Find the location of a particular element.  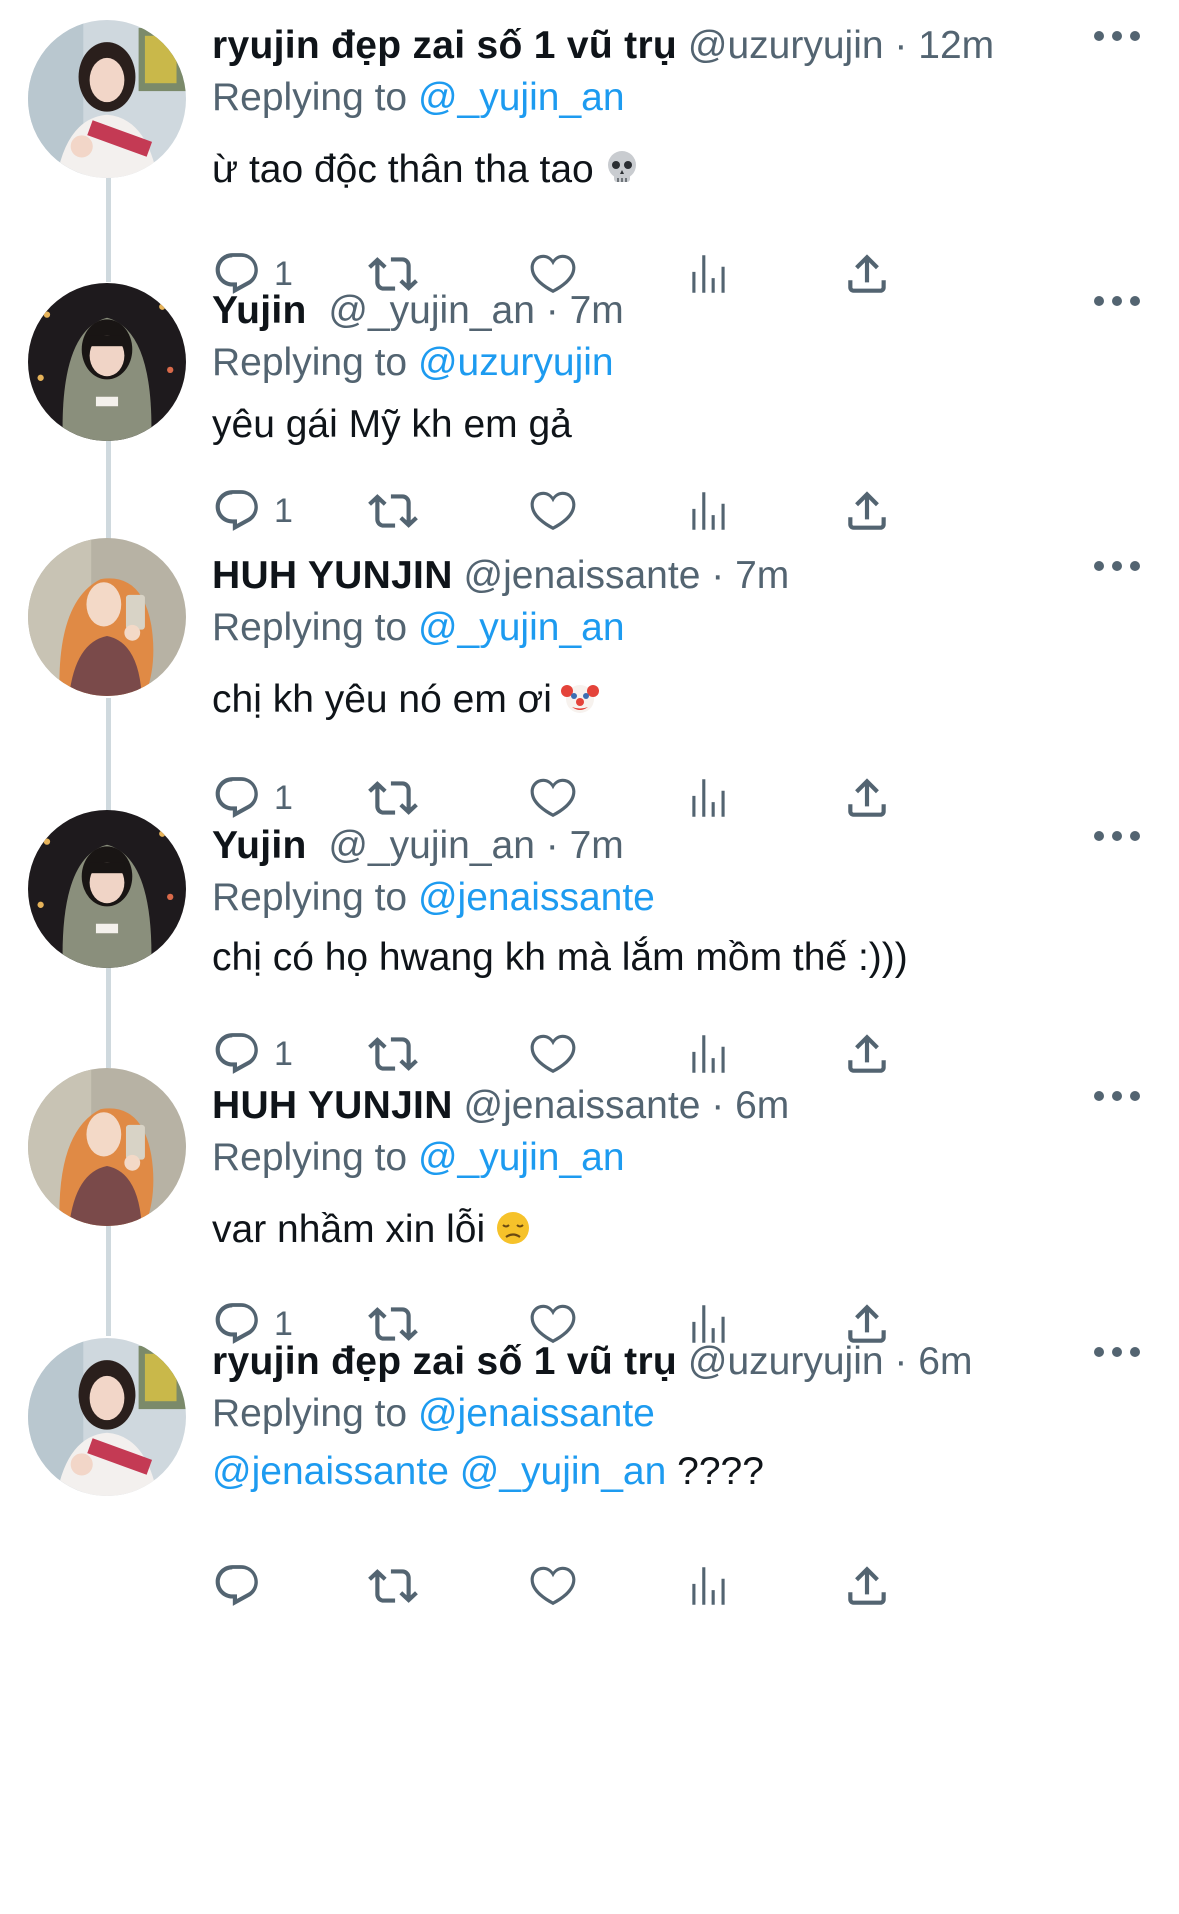

tweet-text: chị kh yêu nó em ơi is located at coordinates (382, 699).